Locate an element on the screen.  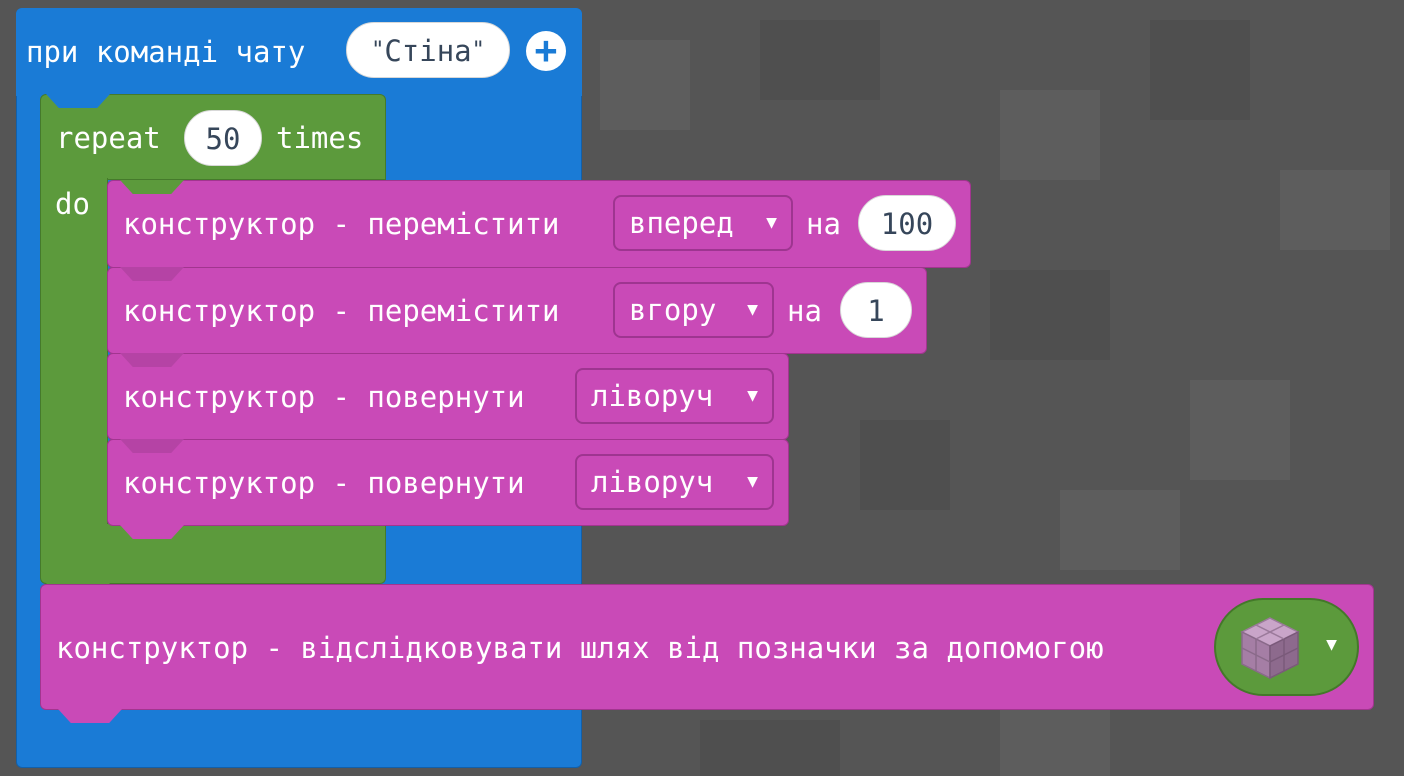
direction-value: вперед is located at coordinates (681, 223).